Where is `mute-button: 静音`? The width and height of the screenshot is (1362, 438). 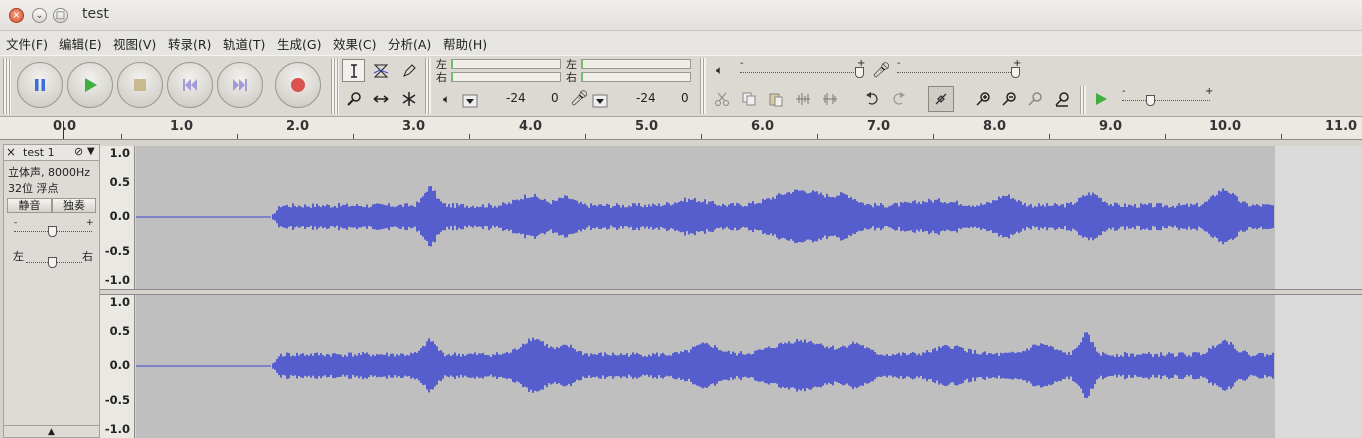
mute-button: 静音 is located at coordinates (29, 205).